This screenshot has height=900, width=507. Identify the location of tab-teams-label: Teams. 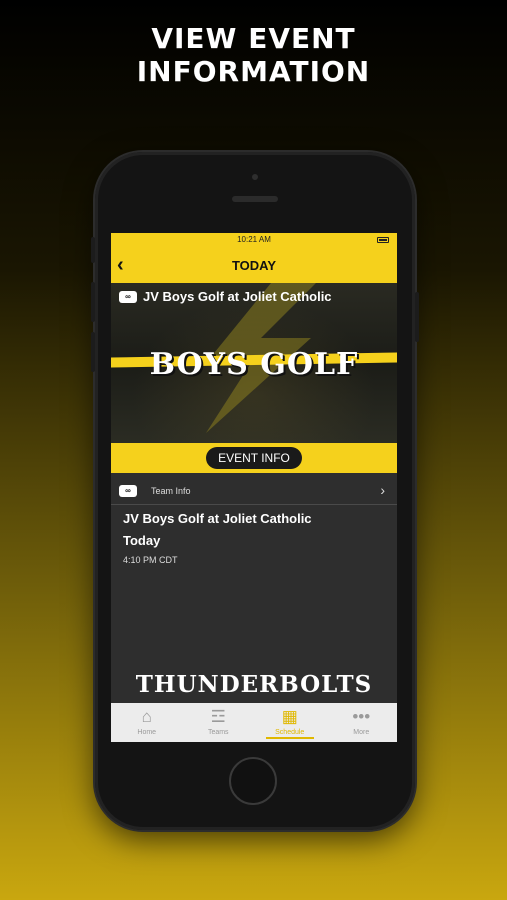
(218, 732).